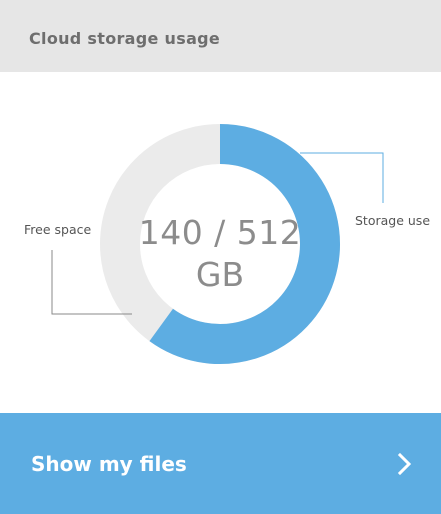 The width and height of the screenshot is (441, 514). I want to click on header: Cloud storage usage, so click(220, 36).